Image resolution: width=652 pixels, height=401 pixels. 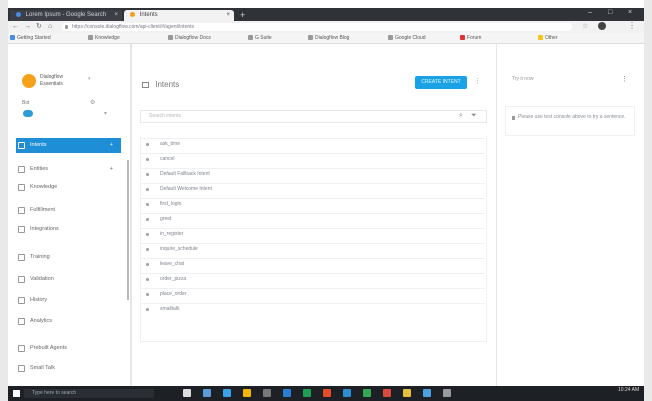 I want to click on sidebar-item-validation: Validation, so click(x=68, y=279).